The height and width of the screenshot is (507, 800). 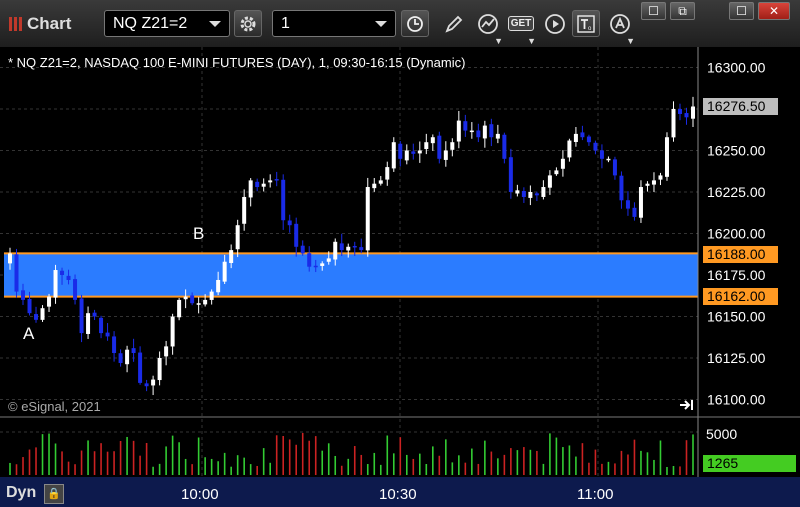 I want to click on gear-icon, so click(x=248, y=23).